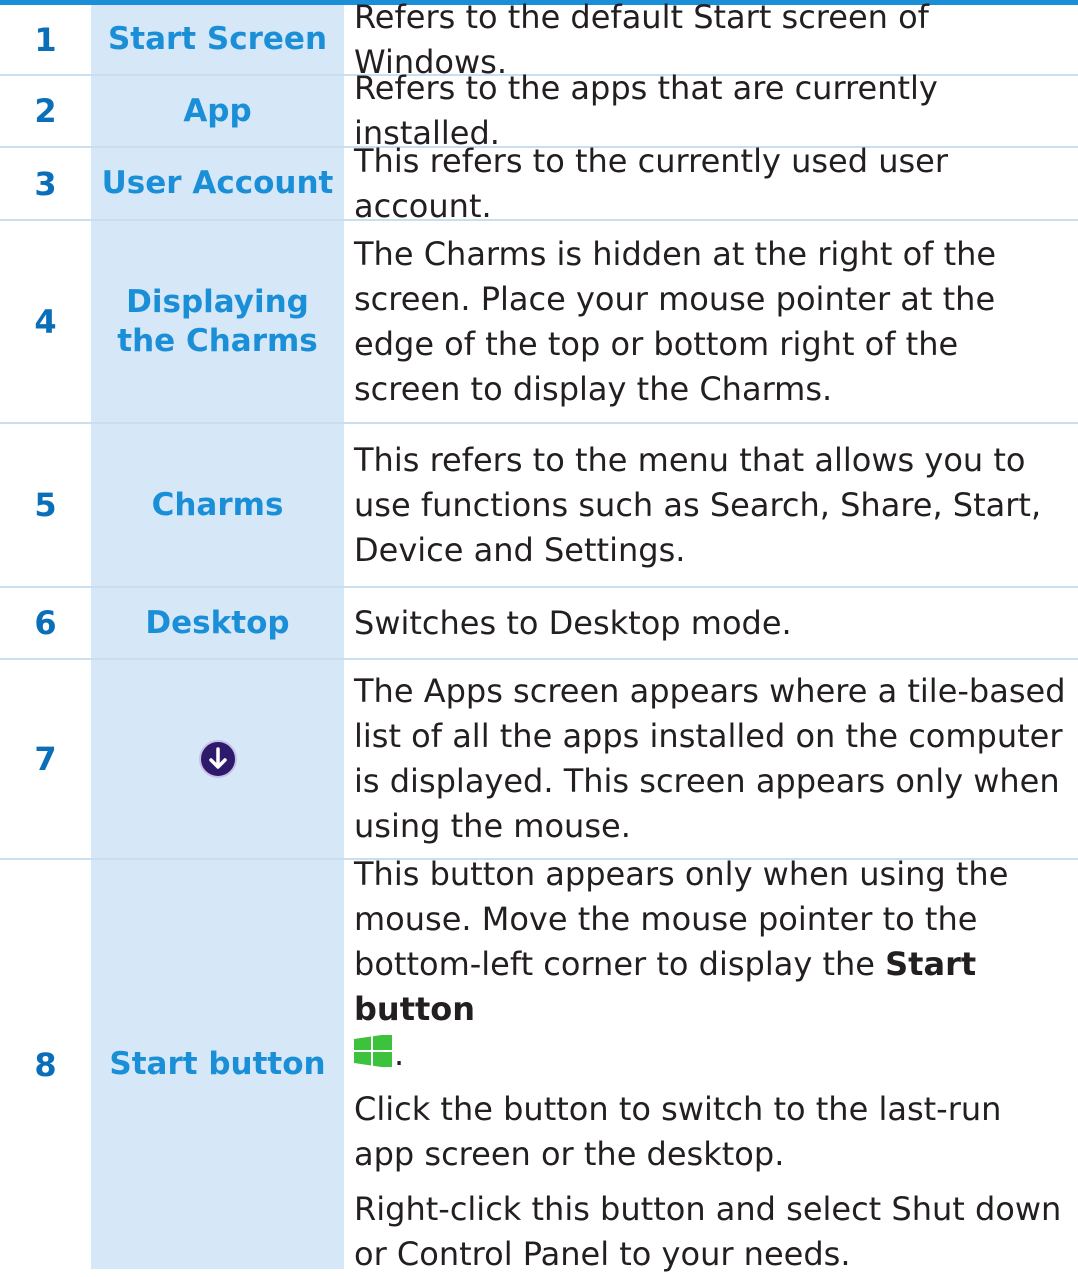 Image resolution: width=1078 pixels, height=1277 pixels. What do you see at coordinates (373, 1051) in the screenshot?
I see `windows-logo-icon` at bounding box center [373, 1051].